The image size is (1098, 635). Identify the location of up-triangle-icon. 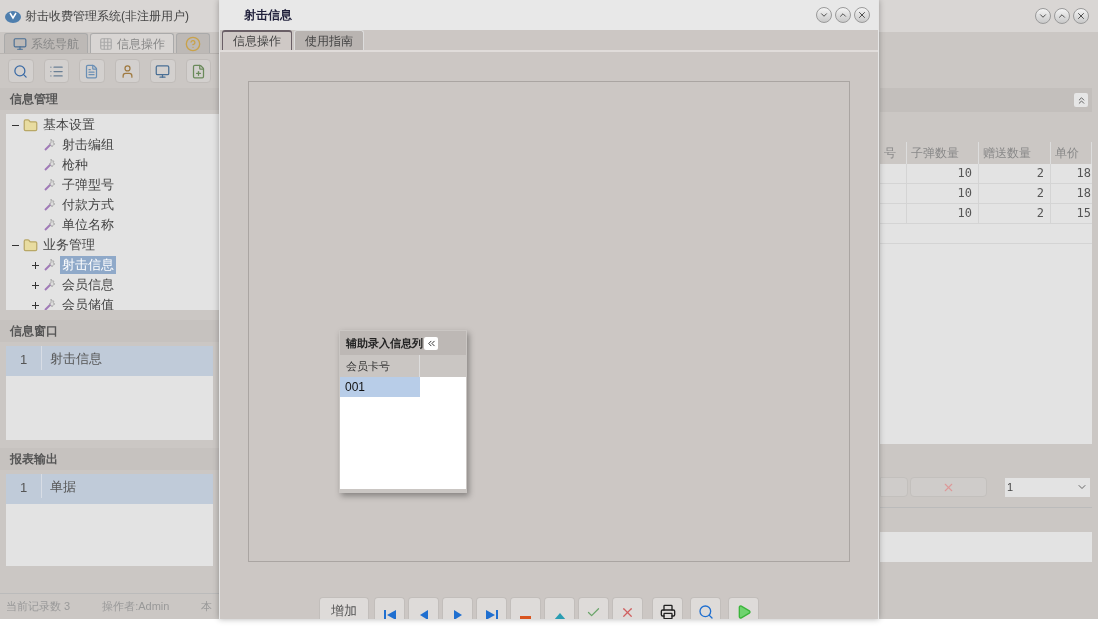
(559, 616).